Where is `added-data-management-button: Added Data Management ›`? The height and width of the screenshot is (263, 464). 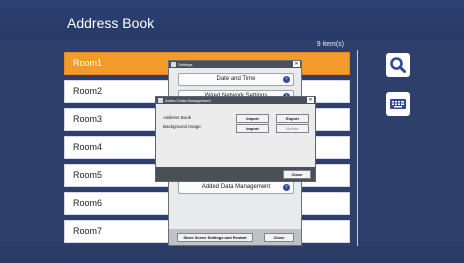 added-data-management-button: Added Data Management › is located at coordinates (236, 187).